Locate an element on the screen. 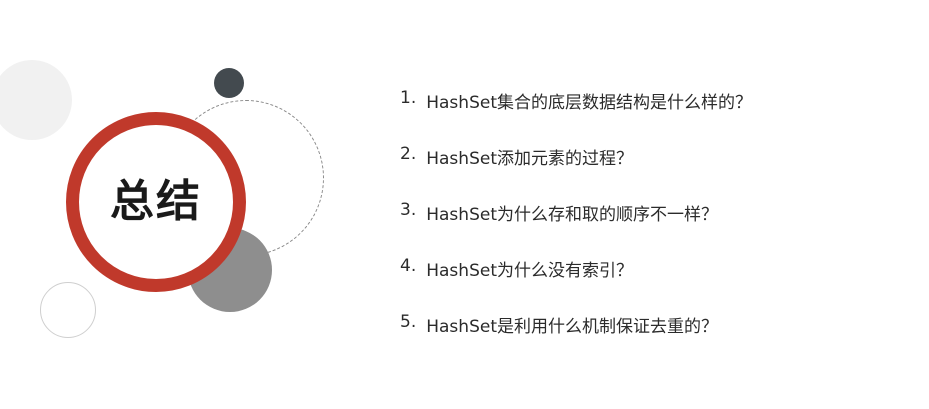  page-title: 总结 is located at coordinates (156, 201).